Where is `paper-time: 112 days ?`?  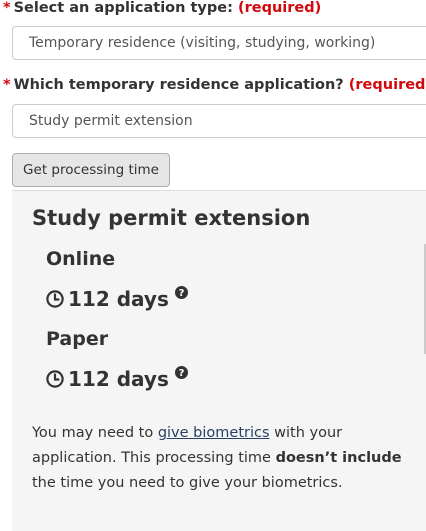 paper-time: 112 days ? is located at coordinates (119, 378).